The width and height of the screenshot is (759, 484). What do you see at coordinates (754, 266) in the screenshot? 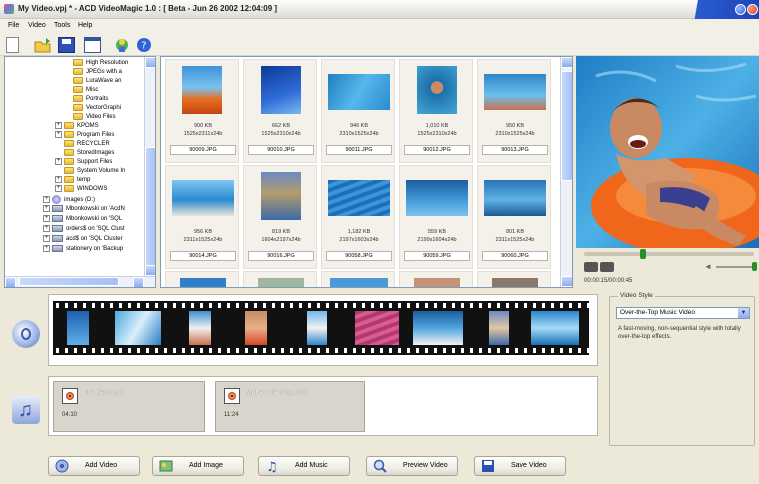
I see `volume-knob` at bounding box center [754, 266].